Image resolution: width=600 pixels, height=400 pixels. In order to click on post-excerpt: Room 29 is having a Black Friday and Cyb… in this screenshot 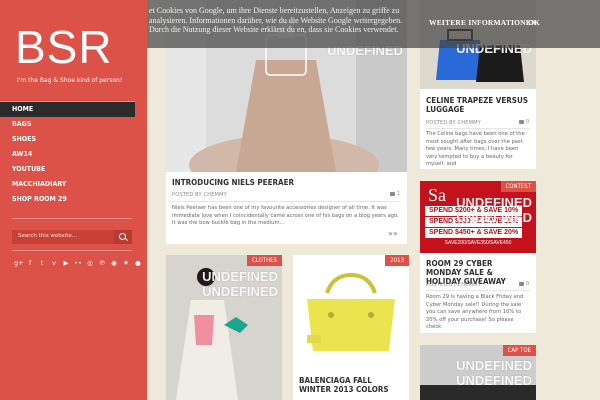, I will do `click(475, 312)`.